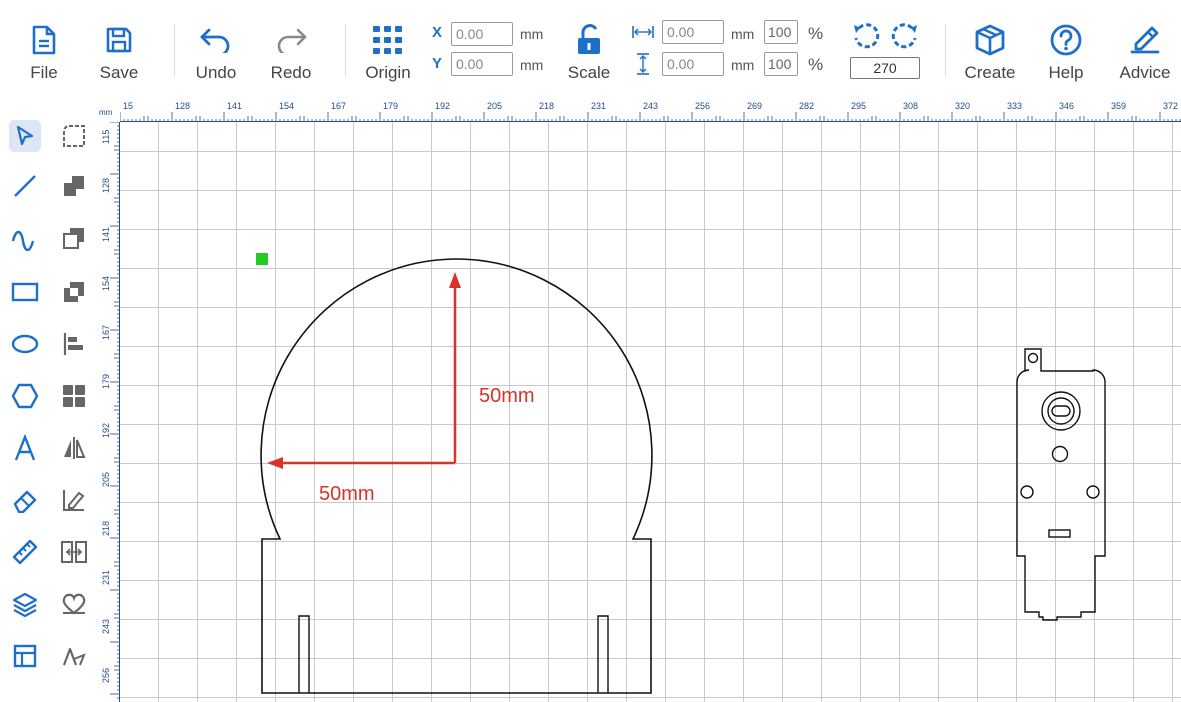  I want to click on advice-button: Advice, so click(1145, 52).